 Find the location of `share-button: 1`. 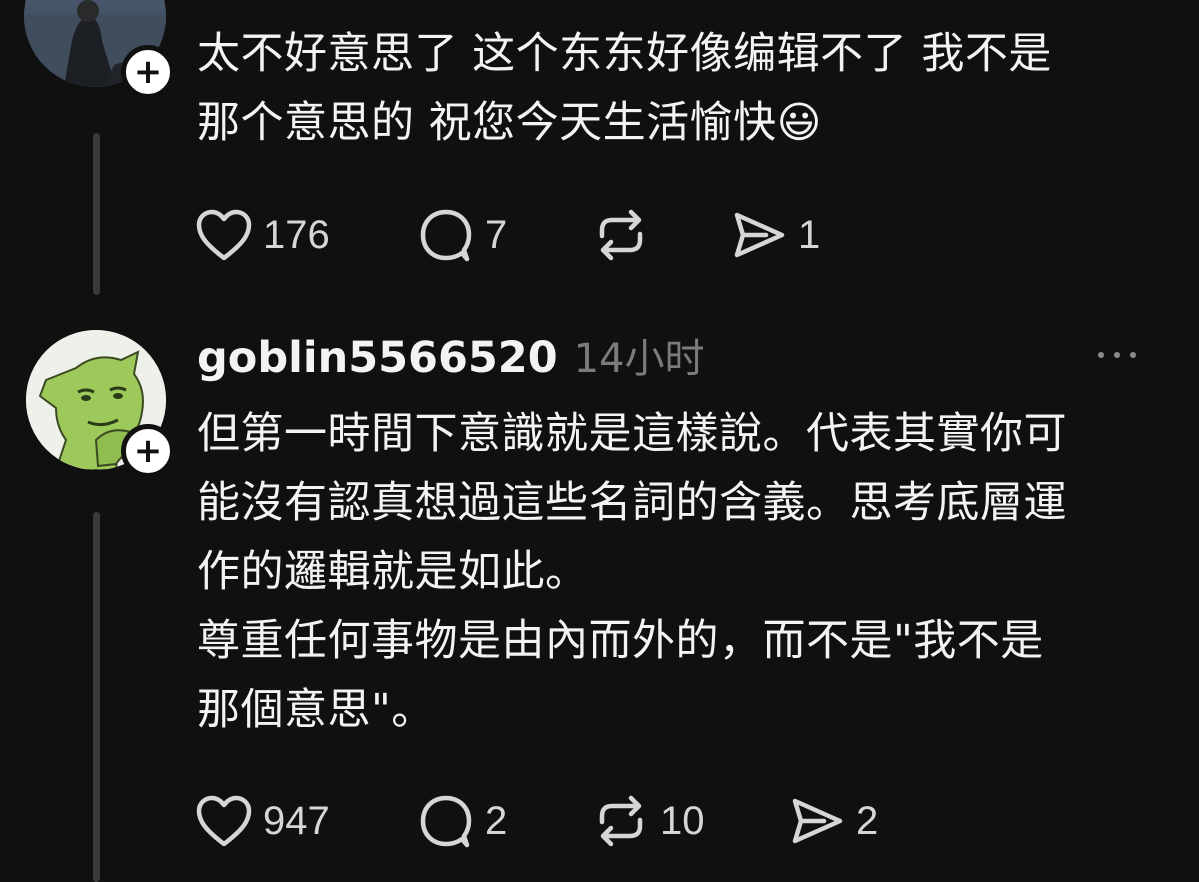

share-button: 1 is located at coordinates (775, 235).